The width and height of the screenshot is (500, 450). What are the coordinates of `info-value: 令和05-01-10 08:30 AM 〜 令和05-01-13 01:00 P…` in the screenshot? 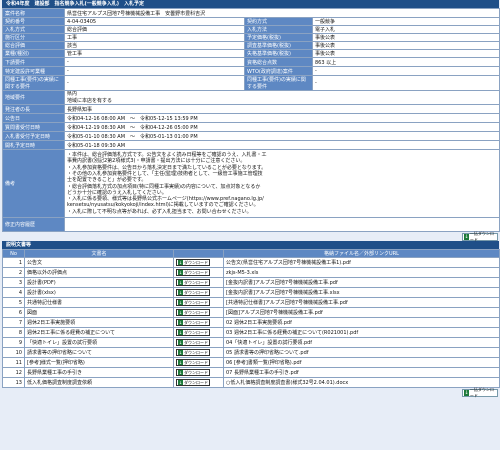 It's located at (281, 136).